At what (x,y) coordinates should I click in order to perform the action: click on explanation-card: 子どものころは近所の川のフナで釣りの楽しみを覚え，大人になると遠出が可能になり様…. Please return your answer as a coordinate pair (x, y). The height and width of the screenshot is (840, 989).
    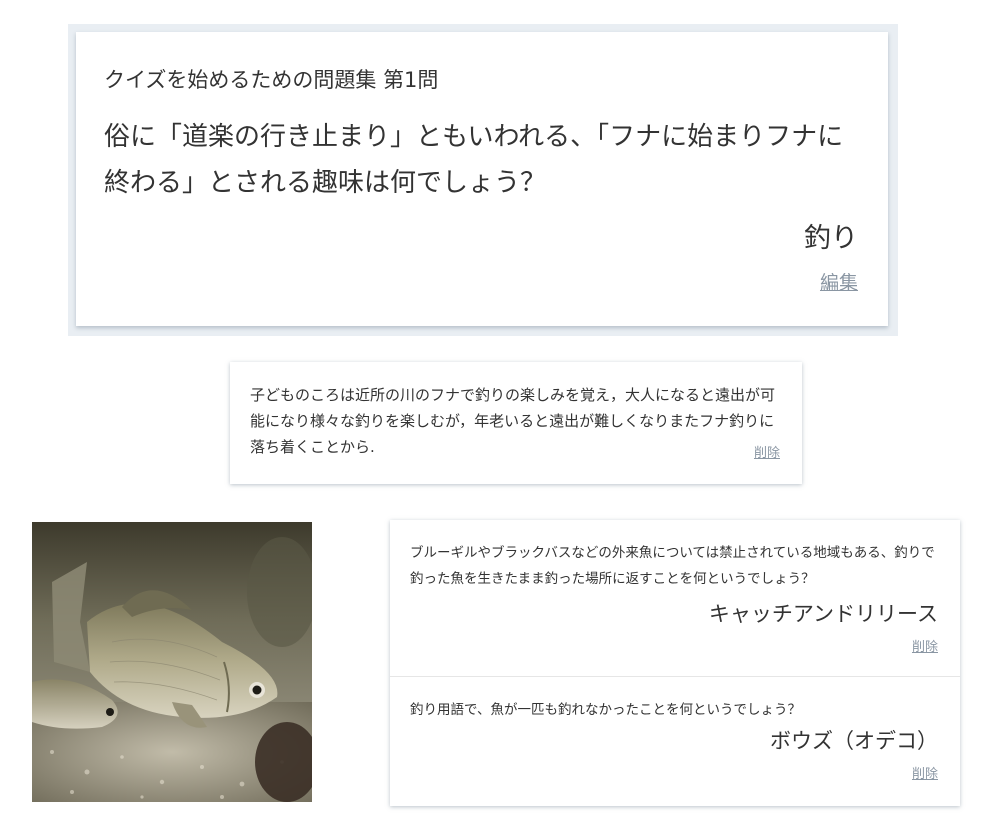
    Looking at the image, I should click on (516, 423).